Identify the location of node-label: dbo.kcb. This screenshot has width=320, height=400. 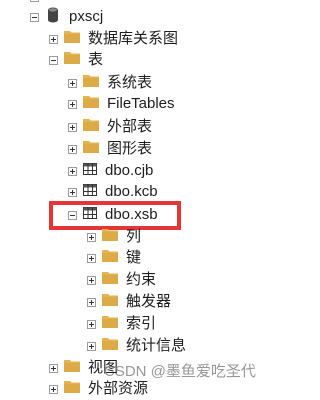
(131, 191).